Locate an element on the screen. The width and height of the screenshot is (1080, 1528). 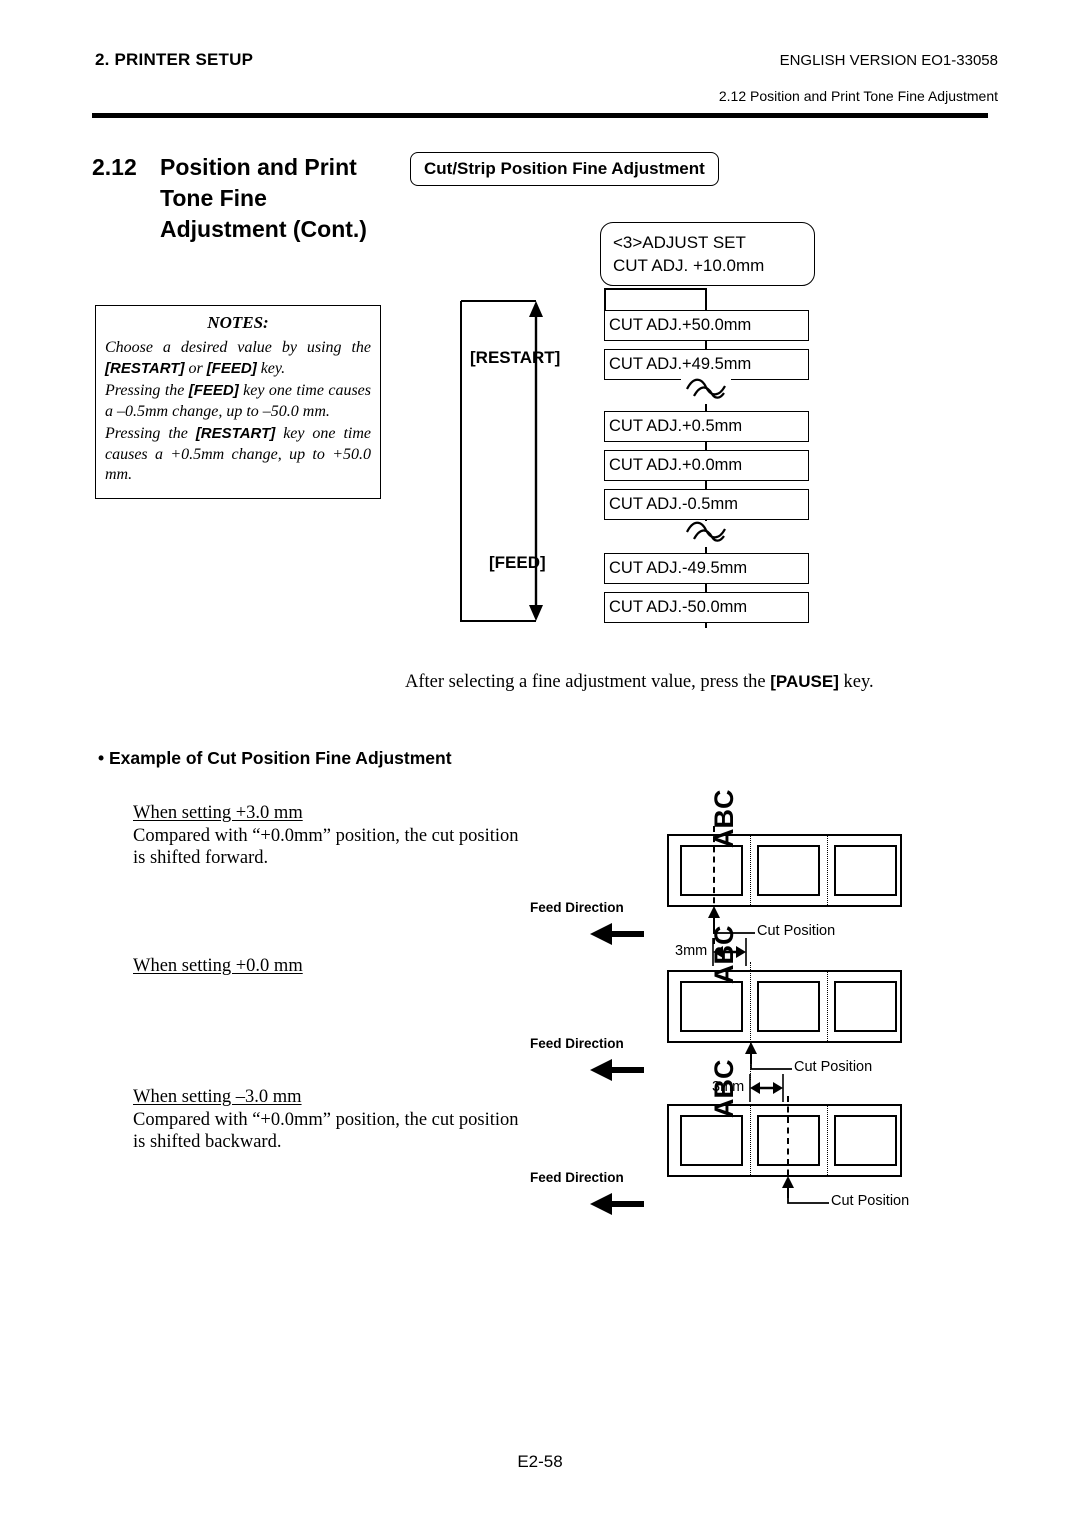
page-header-left: 2. PRINTER SETUP is located at coordinates (174, 59).